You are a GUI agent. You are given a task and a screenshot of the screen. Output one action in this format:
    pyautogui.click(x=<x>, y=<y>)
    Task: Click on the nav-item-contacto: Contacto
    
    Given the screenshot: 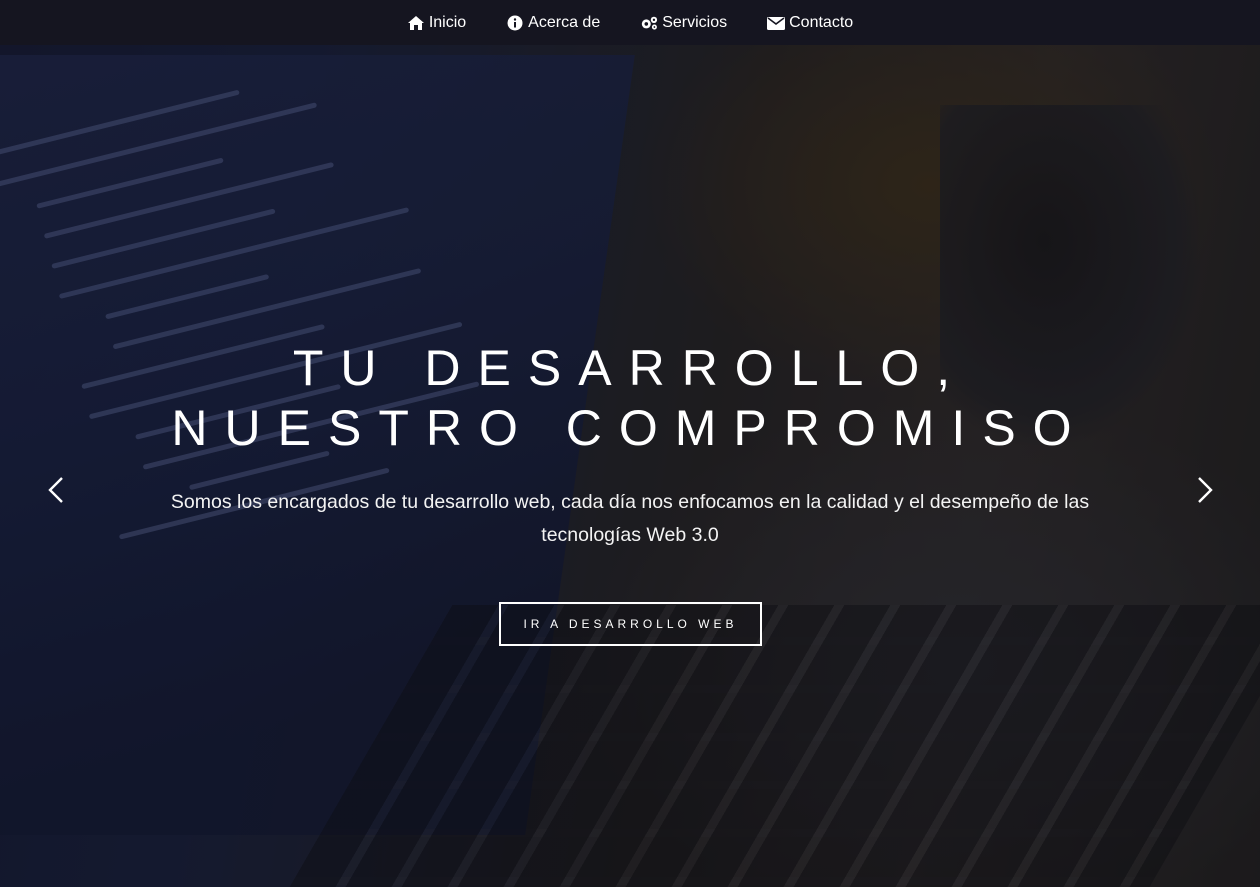 What is the action you would take?
    pyautogui.click(x=810, y=22)
    